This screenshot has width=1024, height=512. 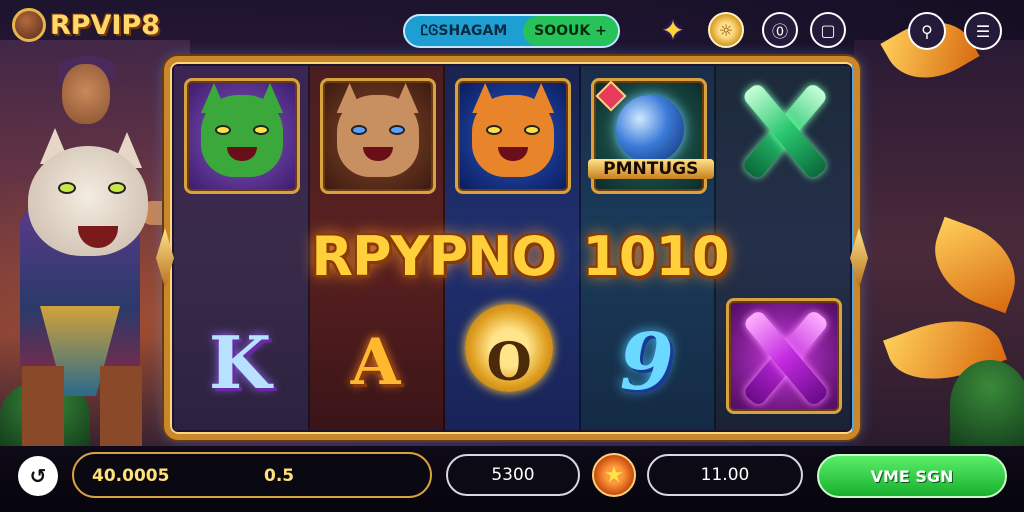 I want to click on green-x-symbol, so click(x=782, y=130).